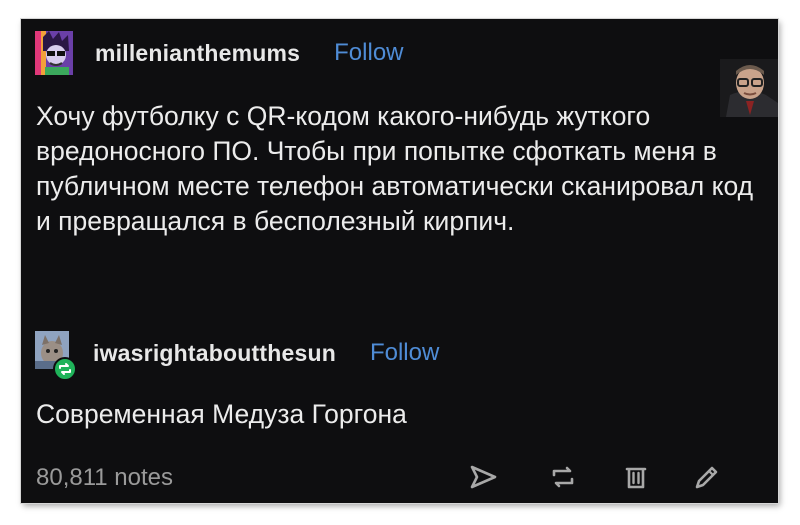 This screenshot has width=800, height=525. I want to click on notes-count: 80,811 notes, so click(104, 478).